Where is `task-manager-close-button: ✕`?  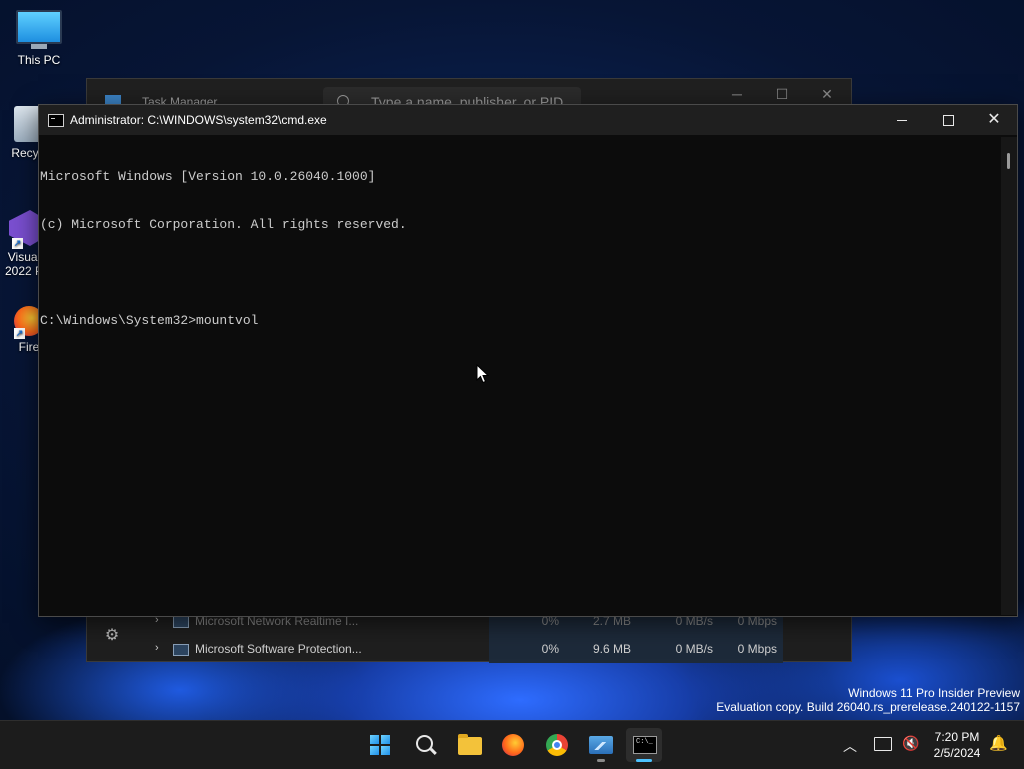 task-manager-close-button: ✕ is located at coordinates (827, 94).